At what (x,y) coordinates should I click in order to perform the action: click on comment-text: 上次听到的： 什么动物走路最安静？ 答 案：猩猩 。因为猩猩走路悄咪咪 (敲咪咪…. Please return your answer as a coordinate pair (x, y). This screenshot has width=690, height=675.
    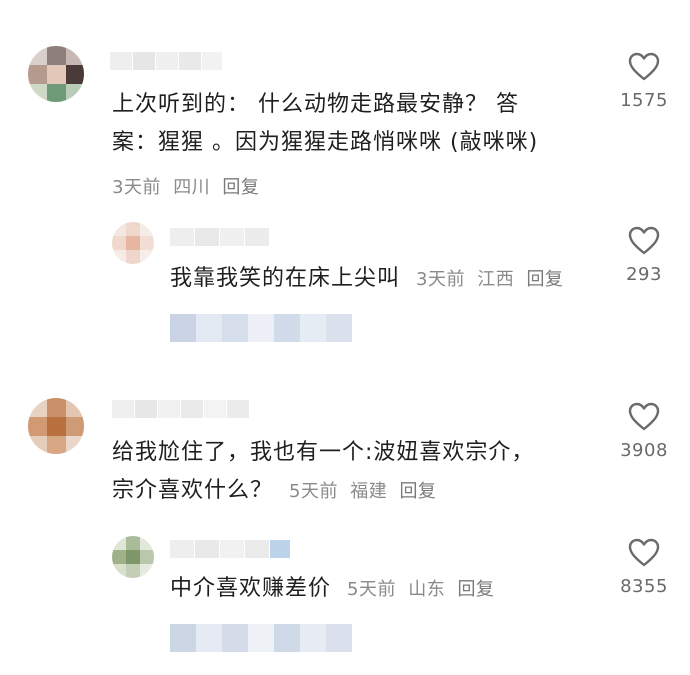
    Looking at the image, I should click on (357, 124).